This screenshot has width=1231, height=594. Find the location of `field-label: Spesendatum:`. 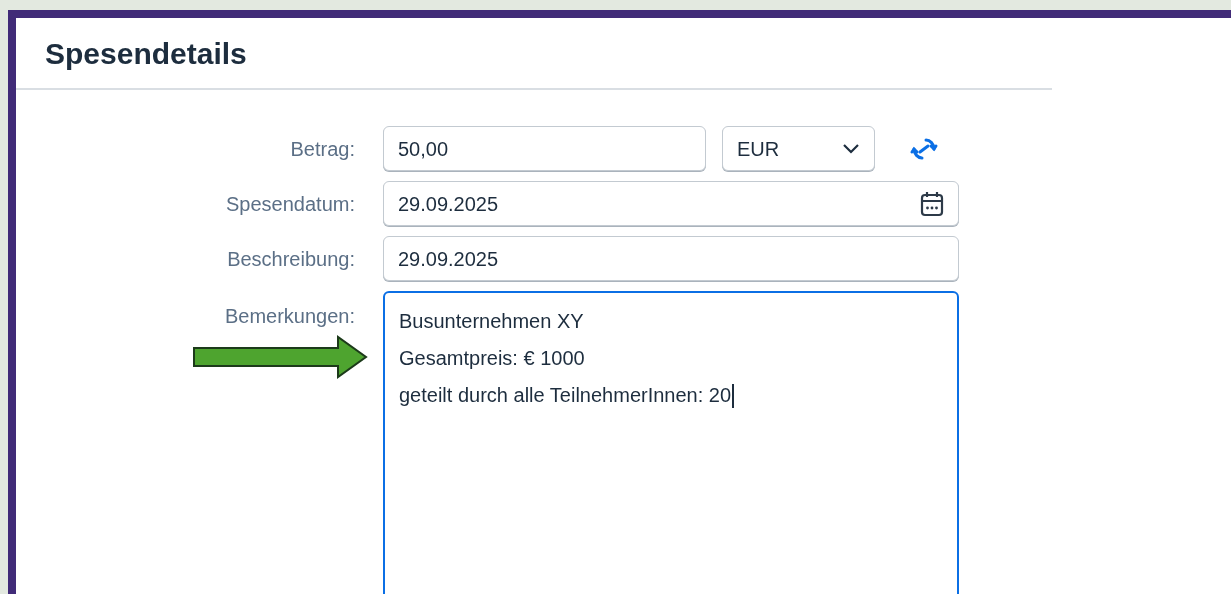

field-label: Spesendatum: is located at coordinates (290, 204).